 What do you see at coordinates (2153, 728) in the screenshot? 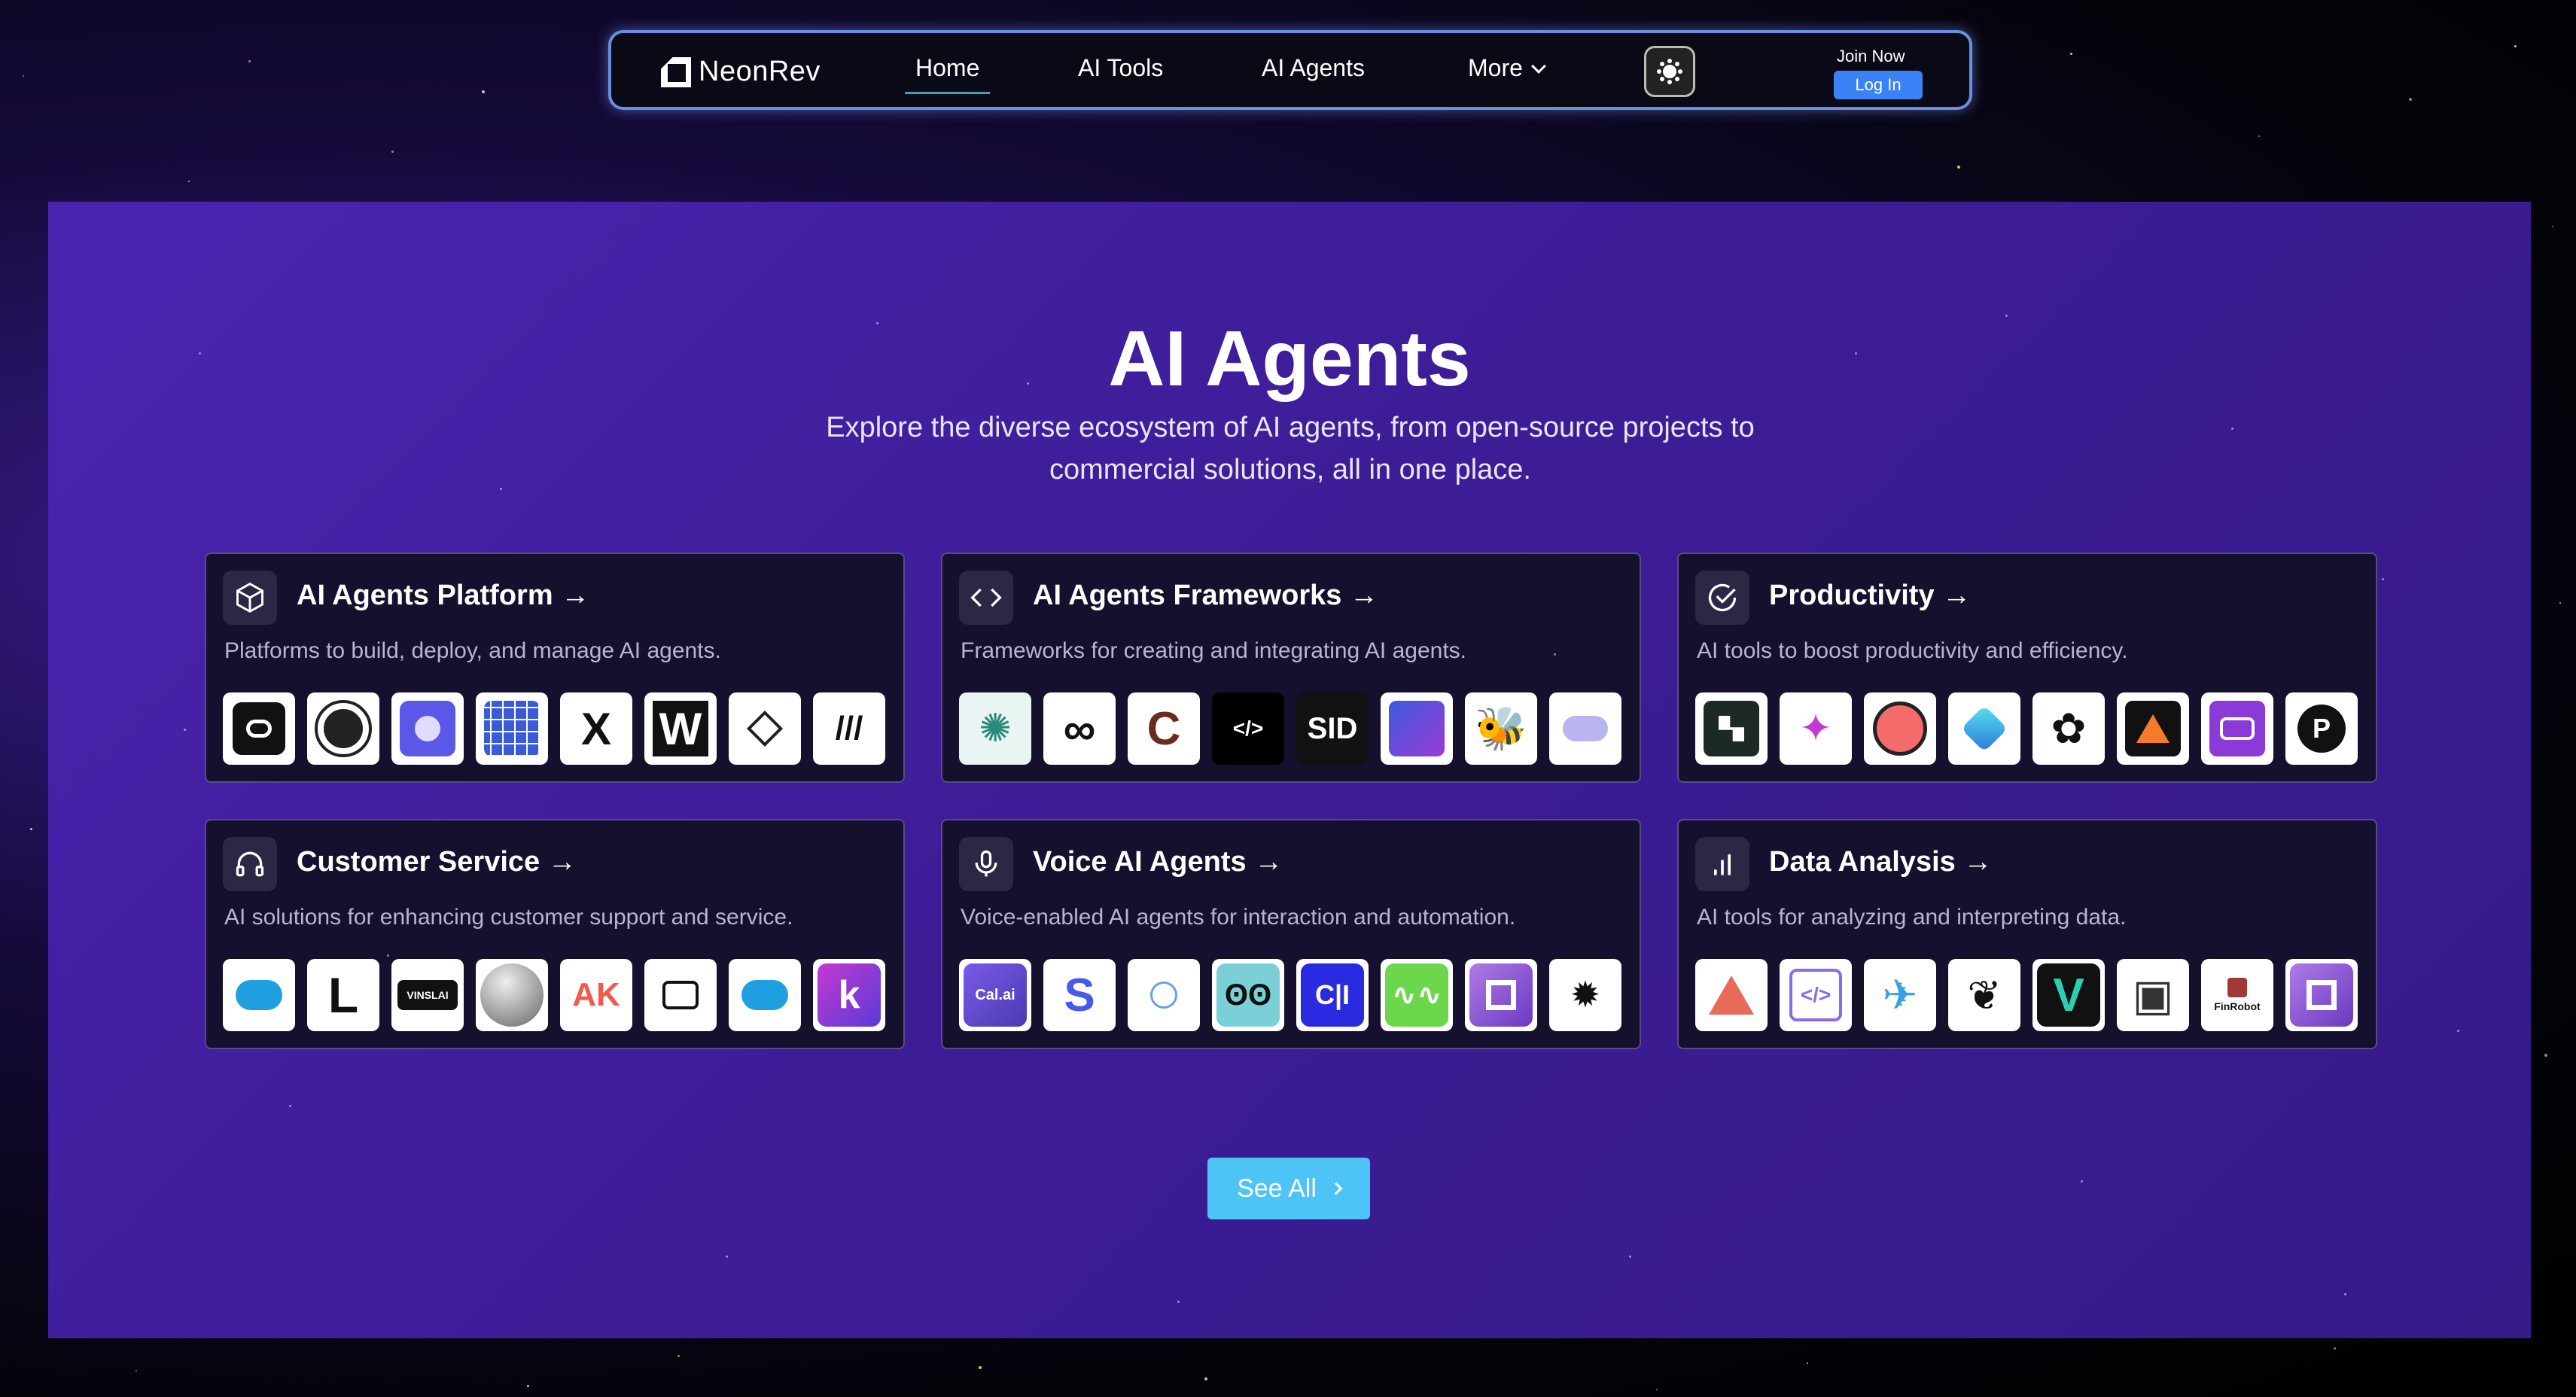
I see `tool-logo-triangle-logo` at bounding box center [2153, 728].